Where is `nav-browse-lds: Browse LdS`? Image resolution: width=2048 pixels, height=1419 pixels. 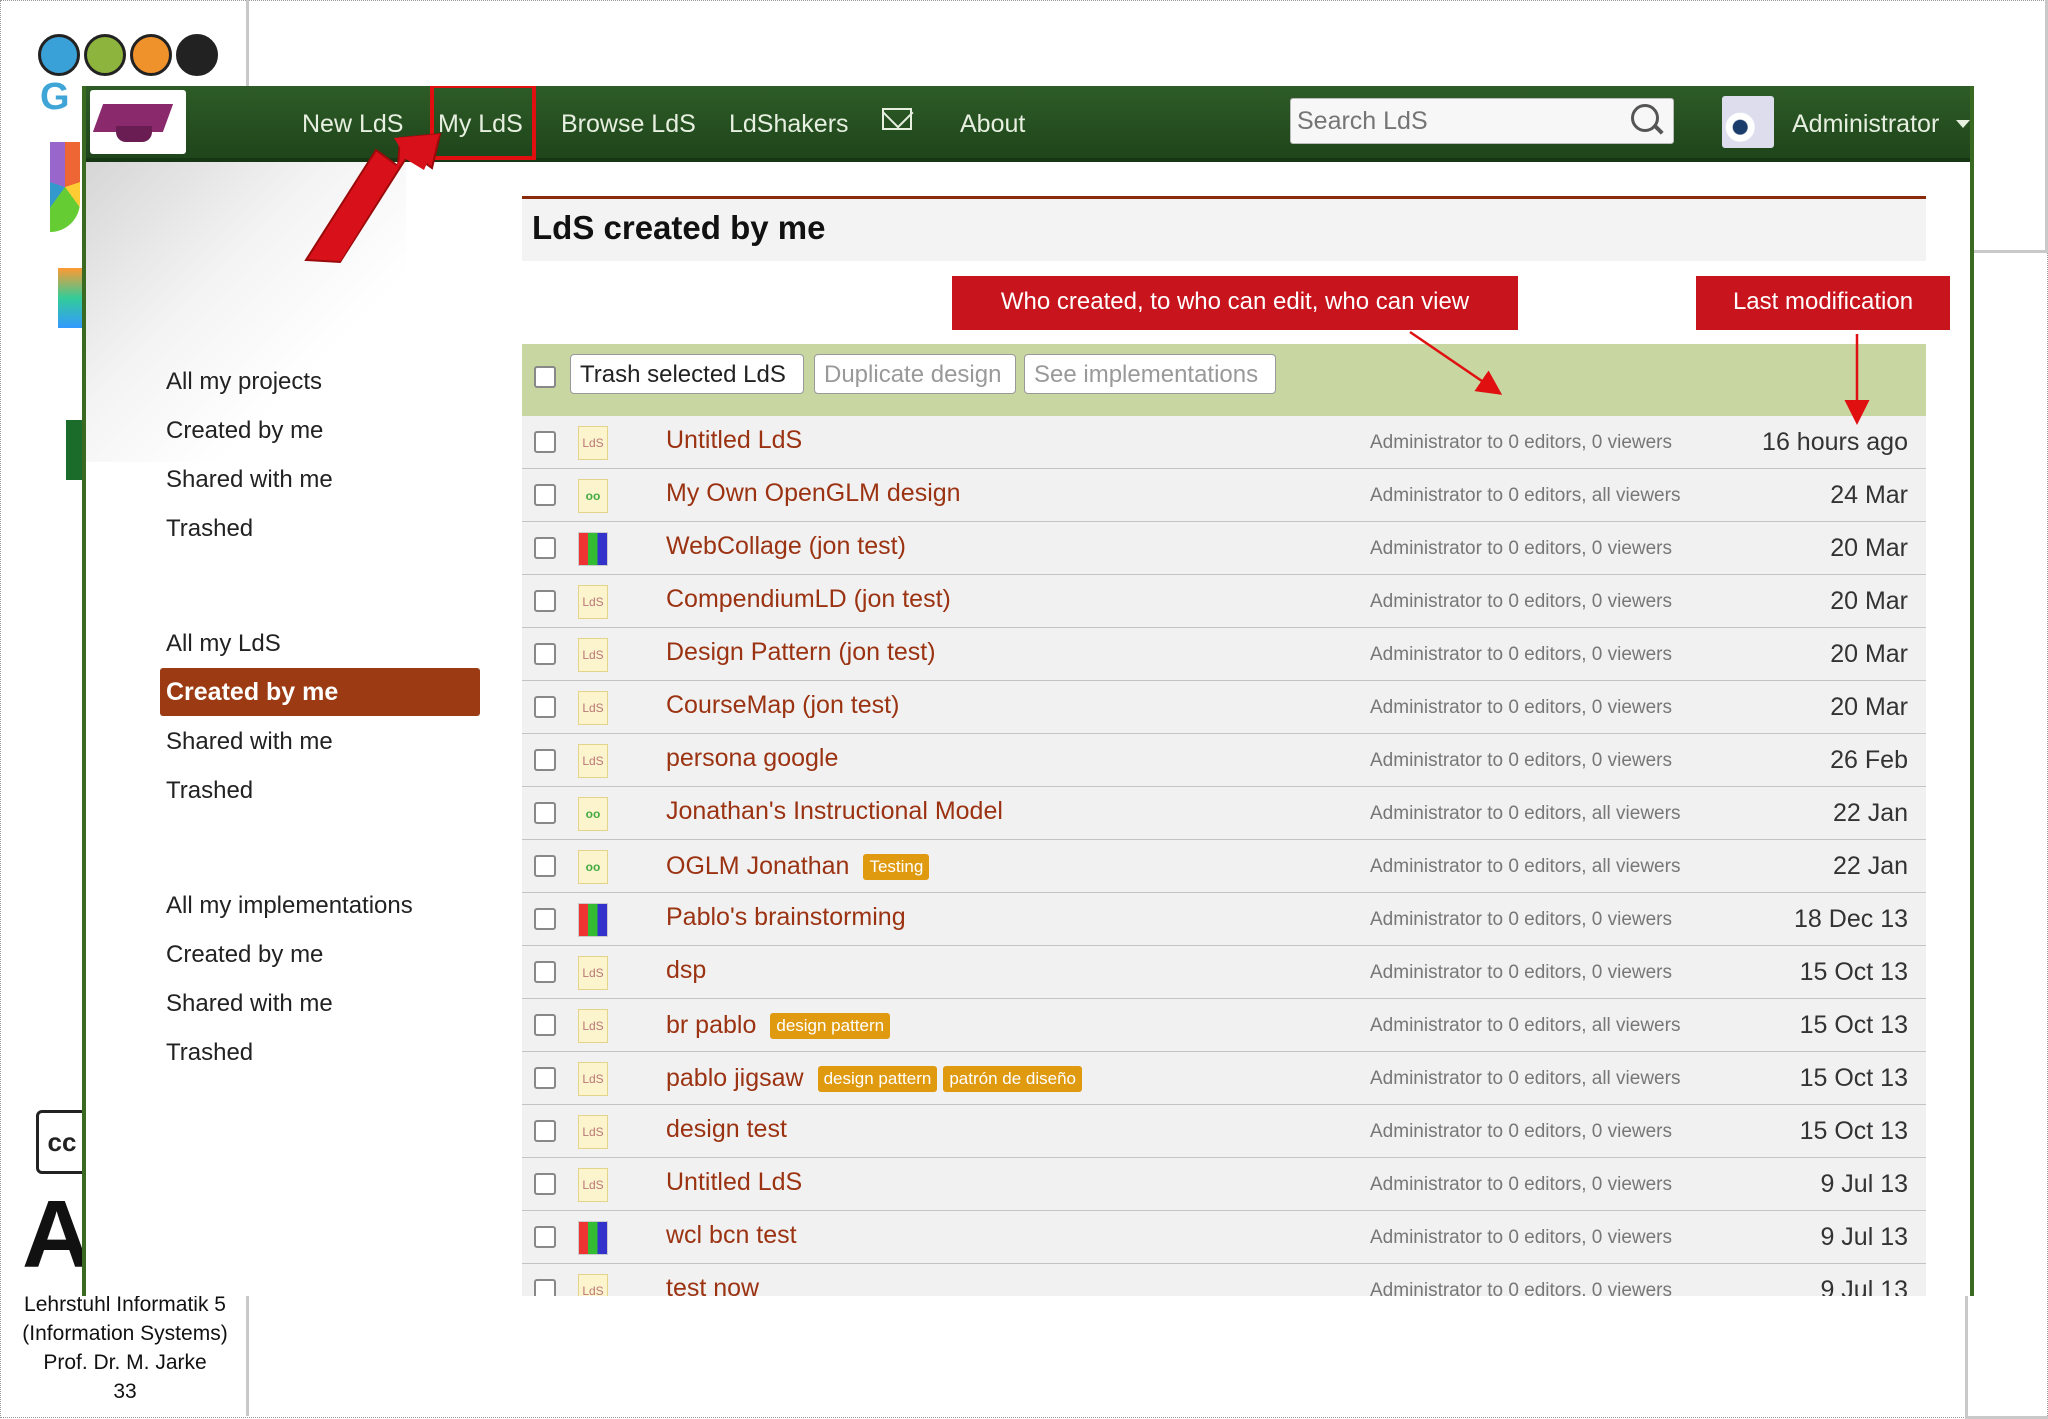 nav-browse-lds: Browse LdS is located at coordinates (628, 122).